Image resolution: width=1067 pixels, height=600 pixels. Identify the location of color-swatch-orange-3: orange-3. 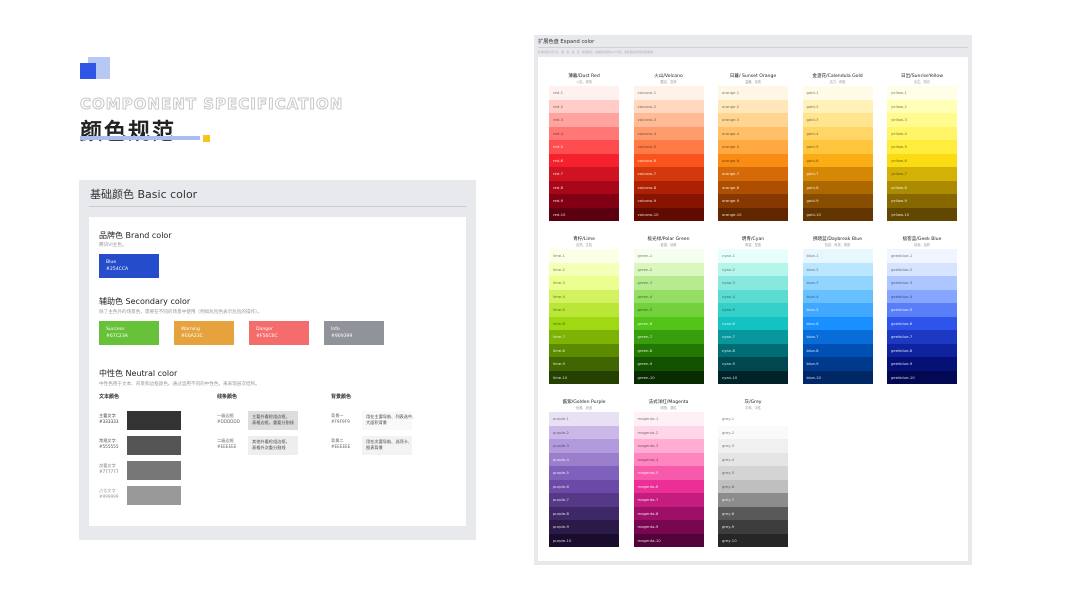
(753, 120).